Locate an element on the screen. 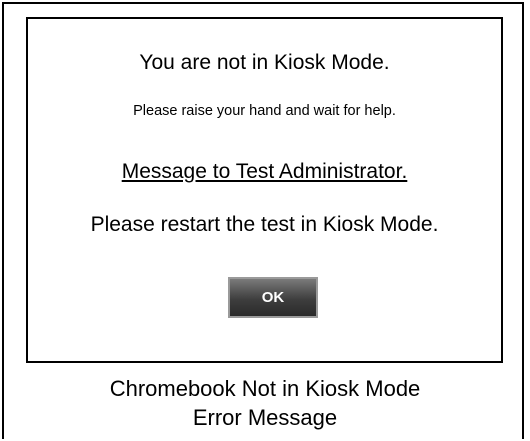  admin-message: Please restart the test in Kiosk Mode. is located at coordinates (264, 224).